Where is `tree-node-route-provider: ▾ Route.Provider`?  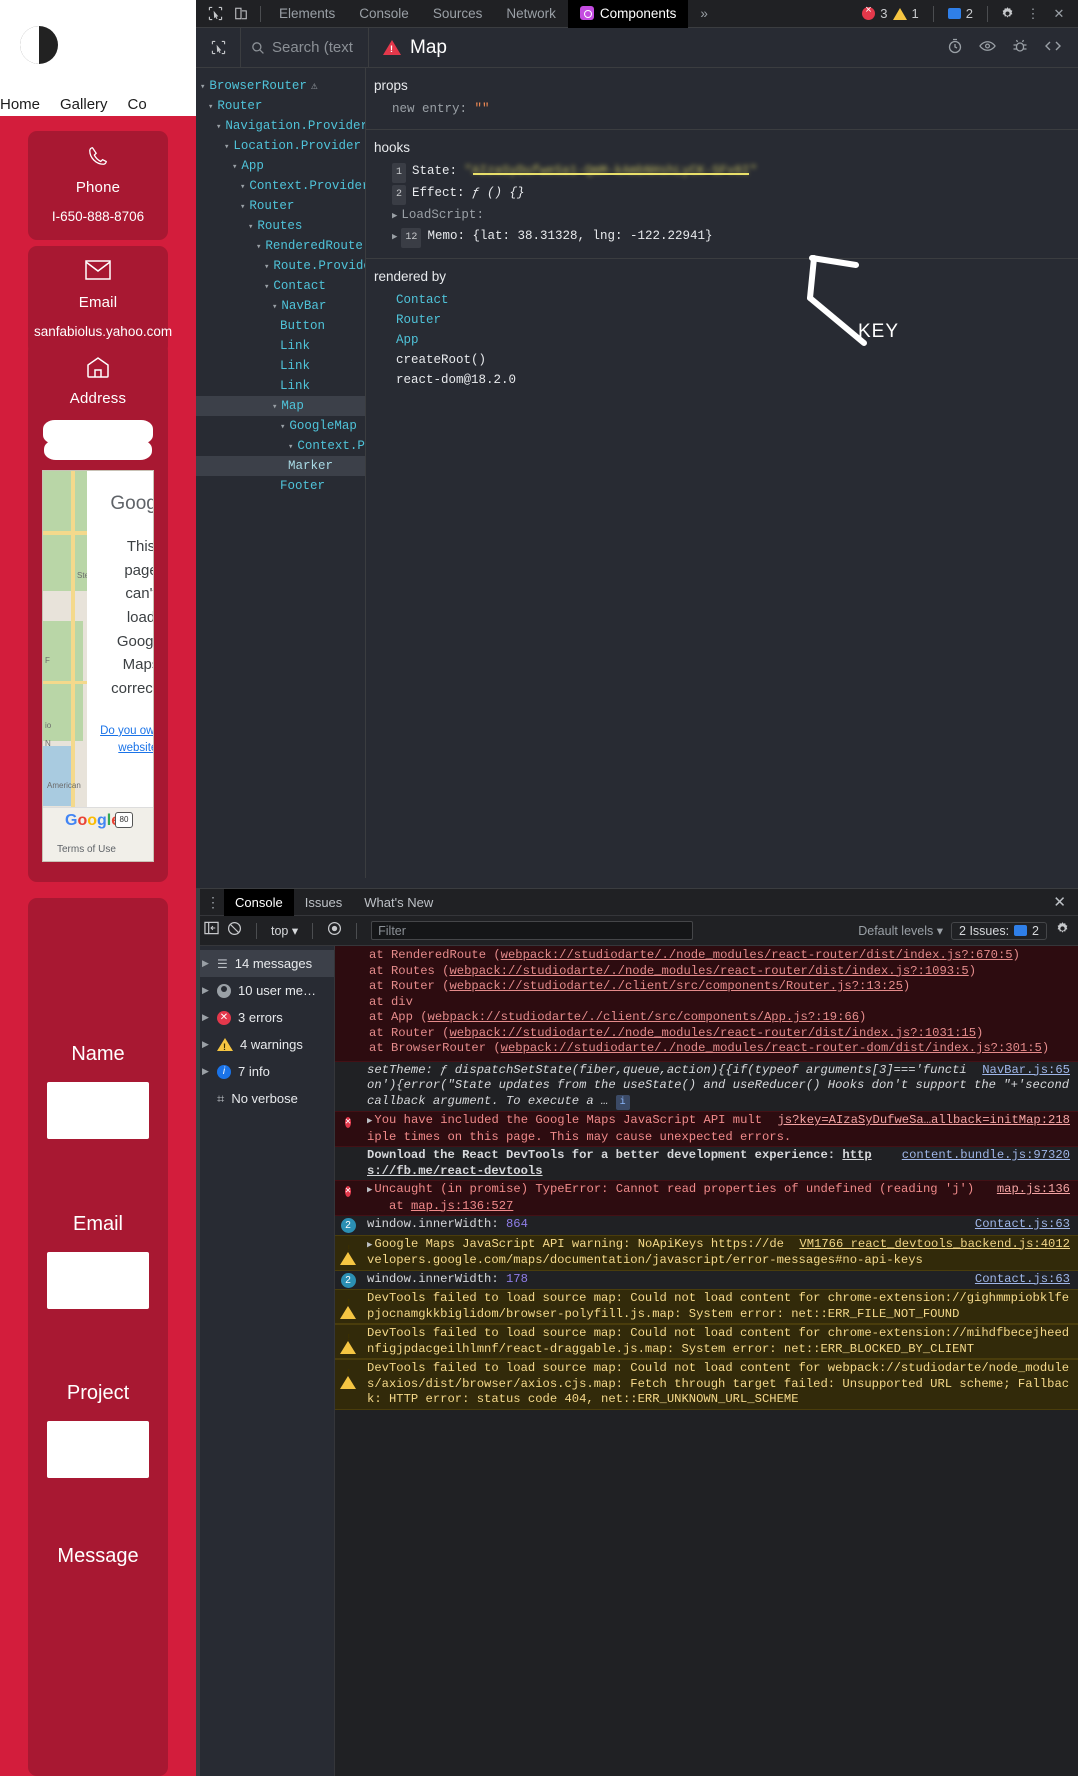 tree-node-route-provider: ▾ Route.Provider is located at coordinates (280, 266).